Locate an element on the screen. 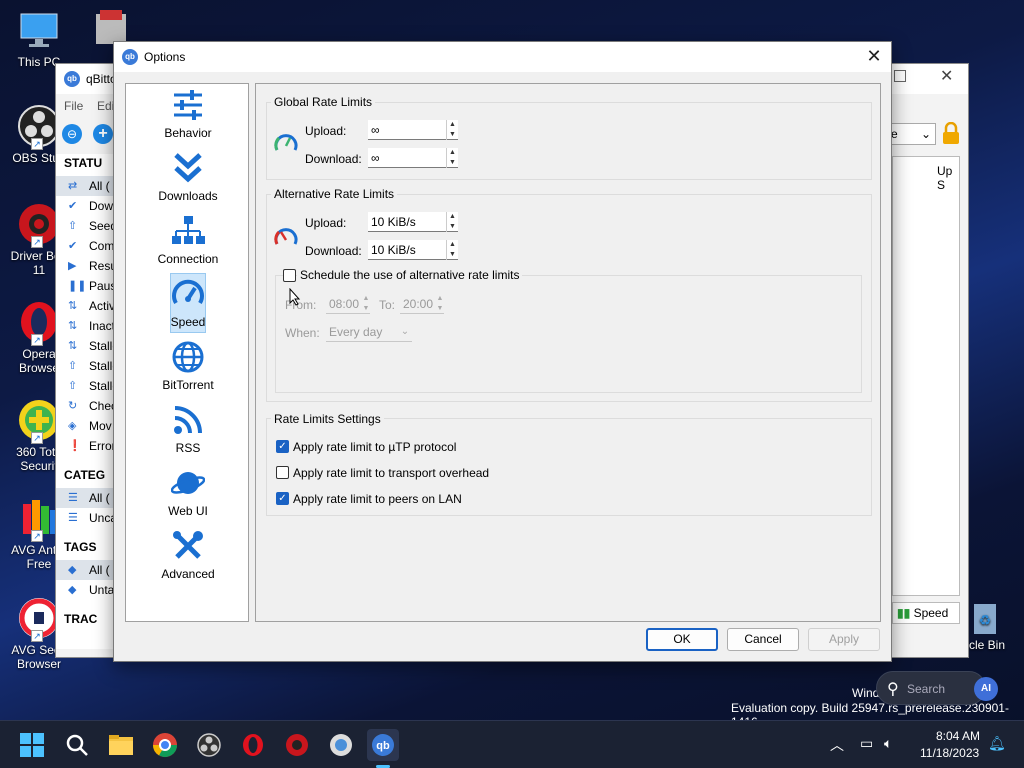 The width and height of the screenshot is (1024, 768). menu-file: File is located at coordinates (73, 106).